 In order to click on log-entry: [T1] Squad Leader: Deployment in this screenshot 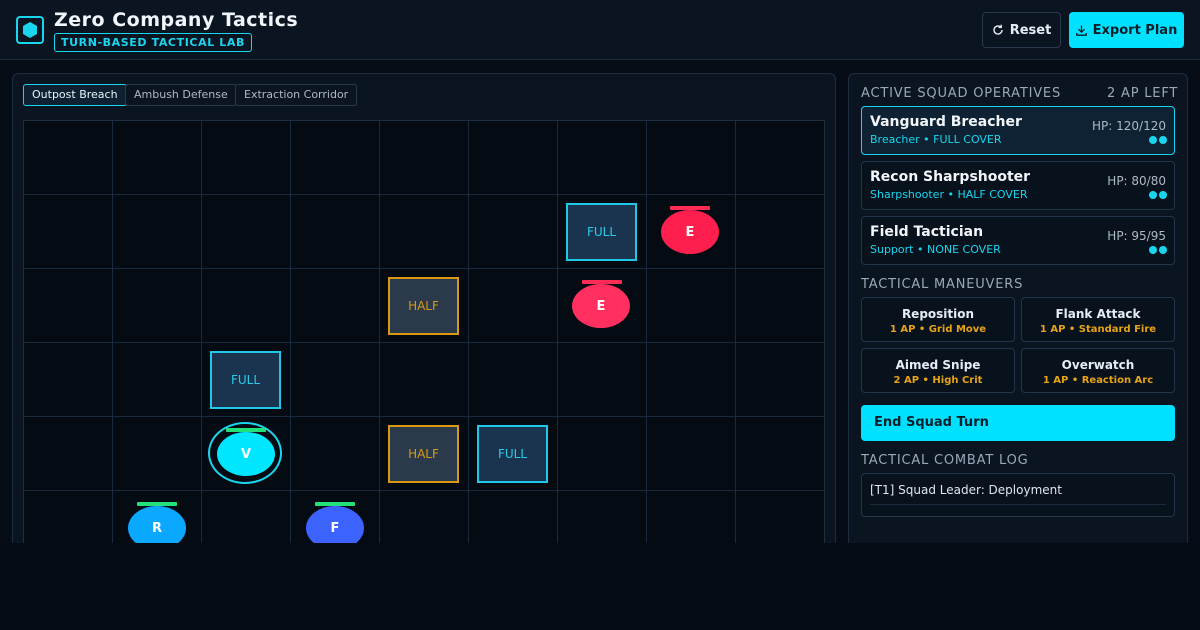, I will do `click(966, 490)`.